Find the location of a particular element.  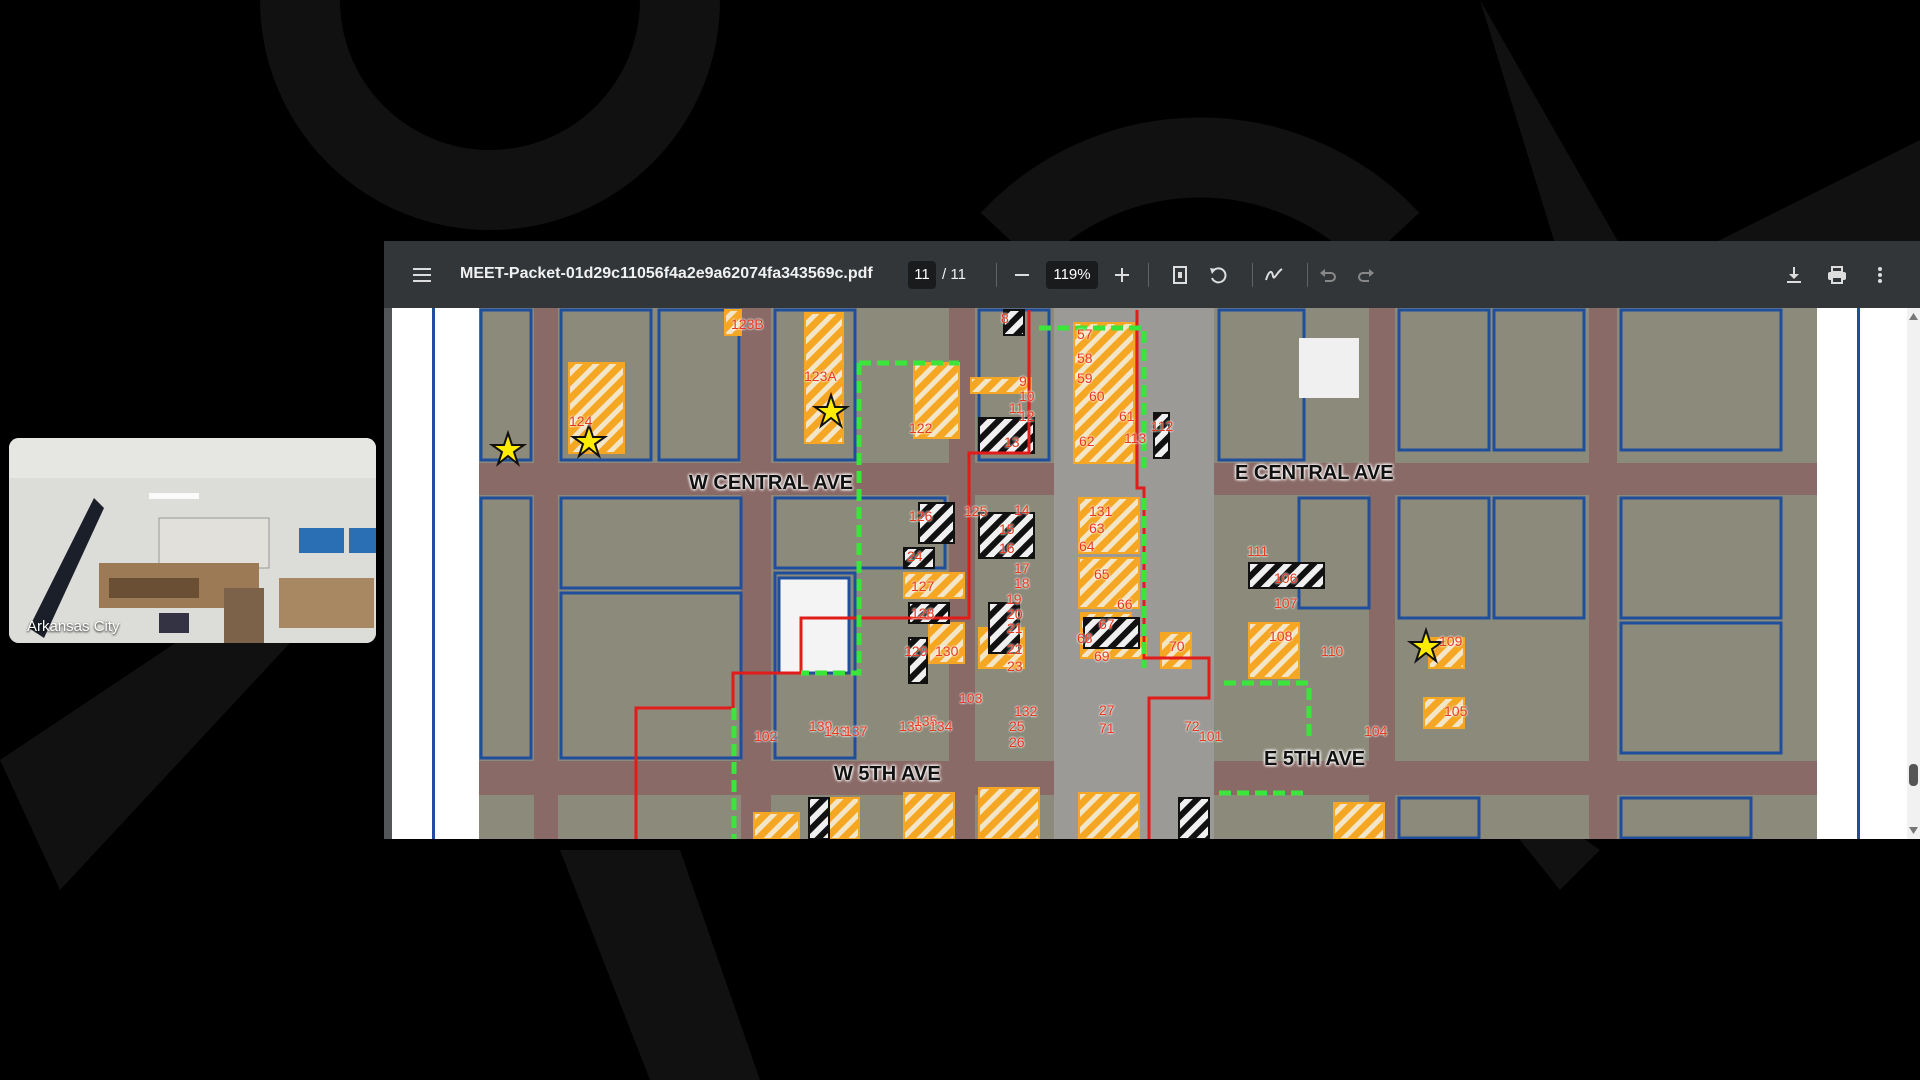

print-button is located at coordinates (1837, 275).